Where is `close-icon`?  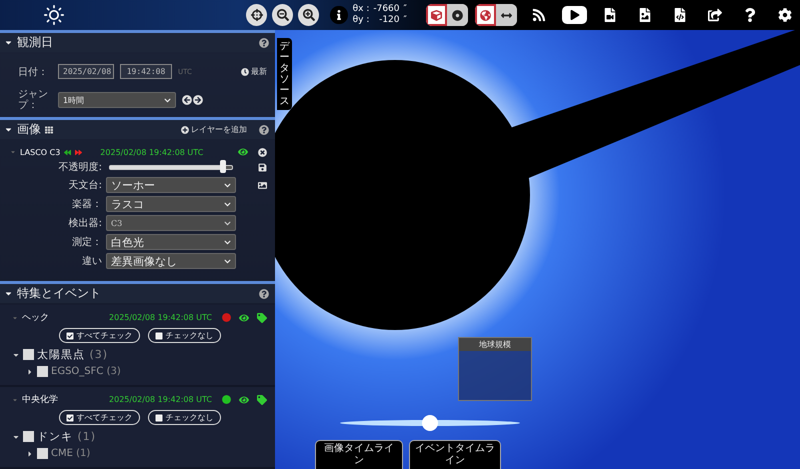 close-icon is located at coordinates (262, 152).